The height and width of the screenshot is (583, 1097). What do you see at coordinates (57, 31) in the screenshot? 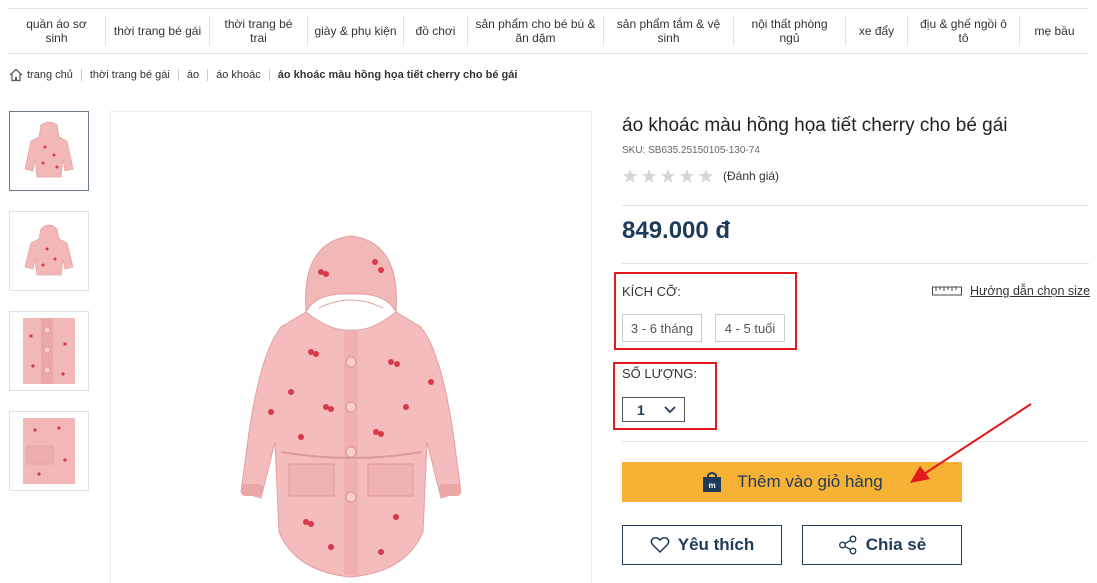
I see `nav-item-newborn-clothes: quần áo sơ sinh` at bounding box center [57, 31].